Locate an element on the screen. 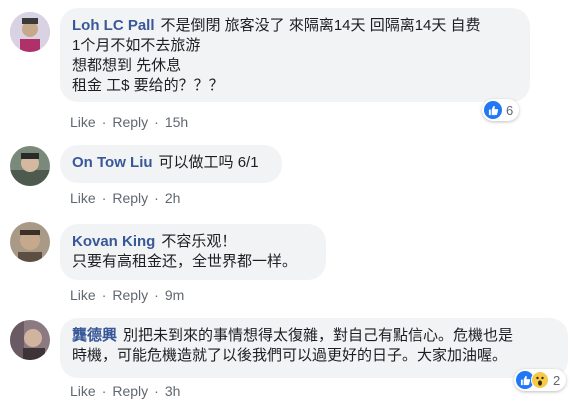 This screenshot has width=575, height=404. comment-text: 可以做工吗 6/1 is located at coordinates (208, 162).